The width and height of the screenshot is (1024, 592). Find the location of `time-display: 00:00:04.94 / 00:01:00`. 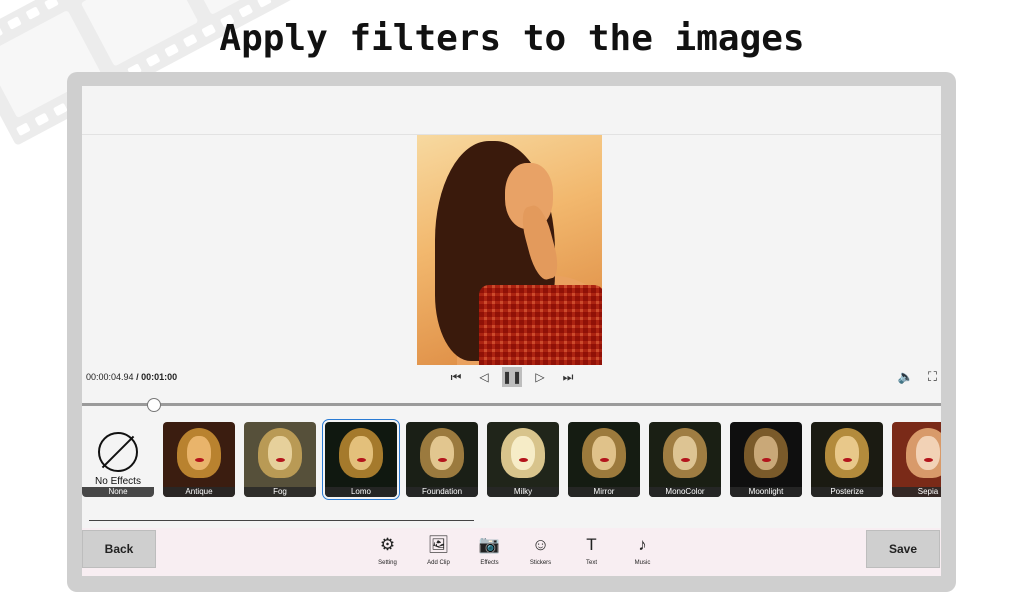

time-display: 00:00:04.94 / 00:01:00 is located at coordinates (131, 377).